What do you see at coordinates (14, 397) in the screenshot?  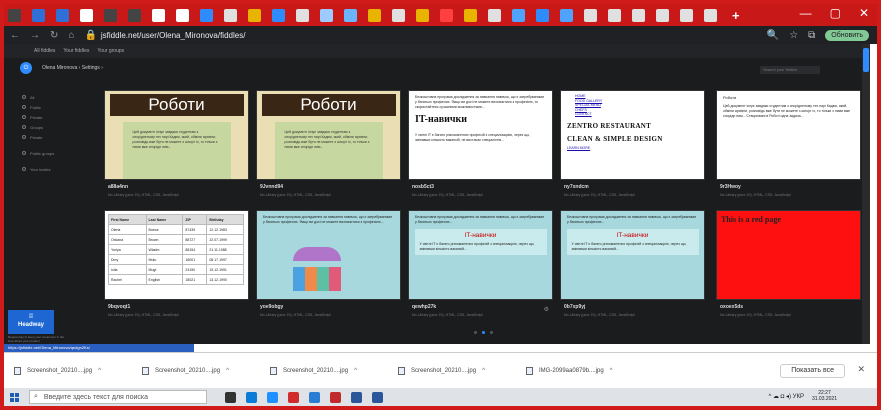 I see `windows-start-icon` at bounding box center [14, 397].